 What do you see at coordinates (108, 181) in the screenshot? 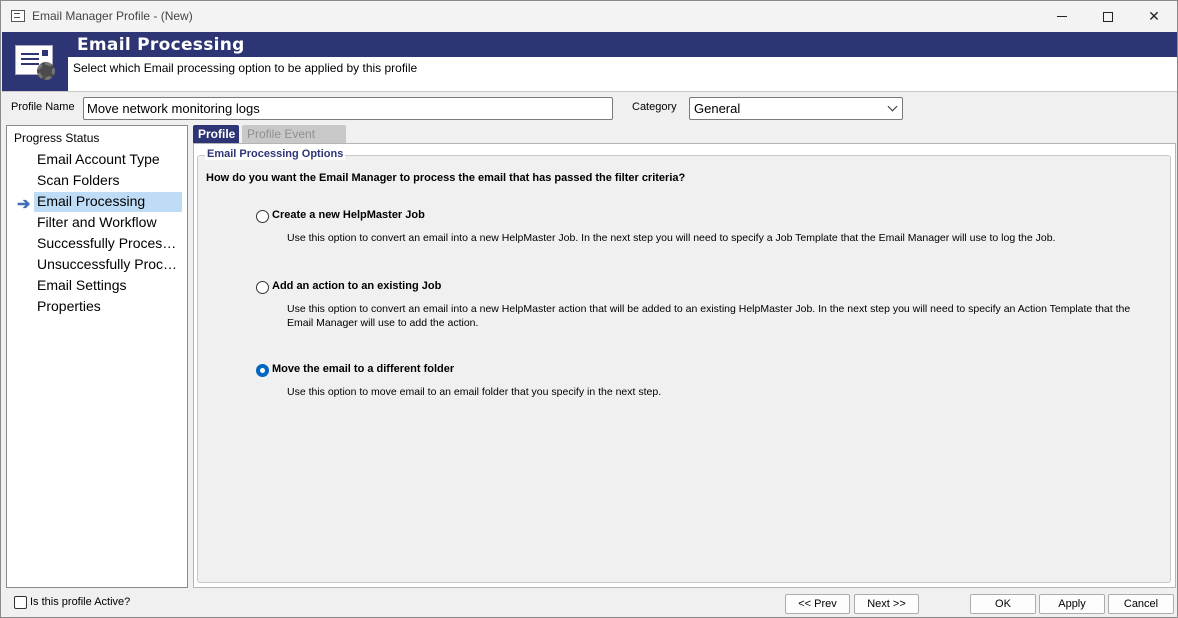
I see `step-scan-folders: Scan Folders` at bounding box center [108, 181].